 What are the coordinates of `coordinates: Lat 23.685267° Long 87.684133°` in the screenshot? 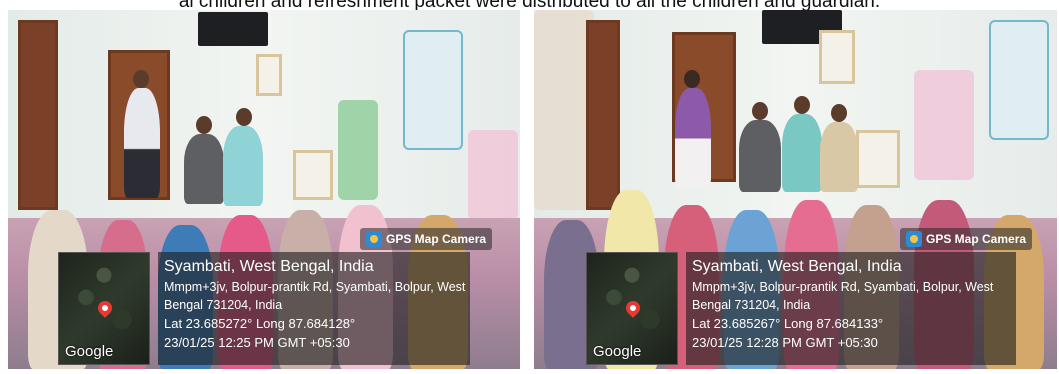 It's located at (788, 323).